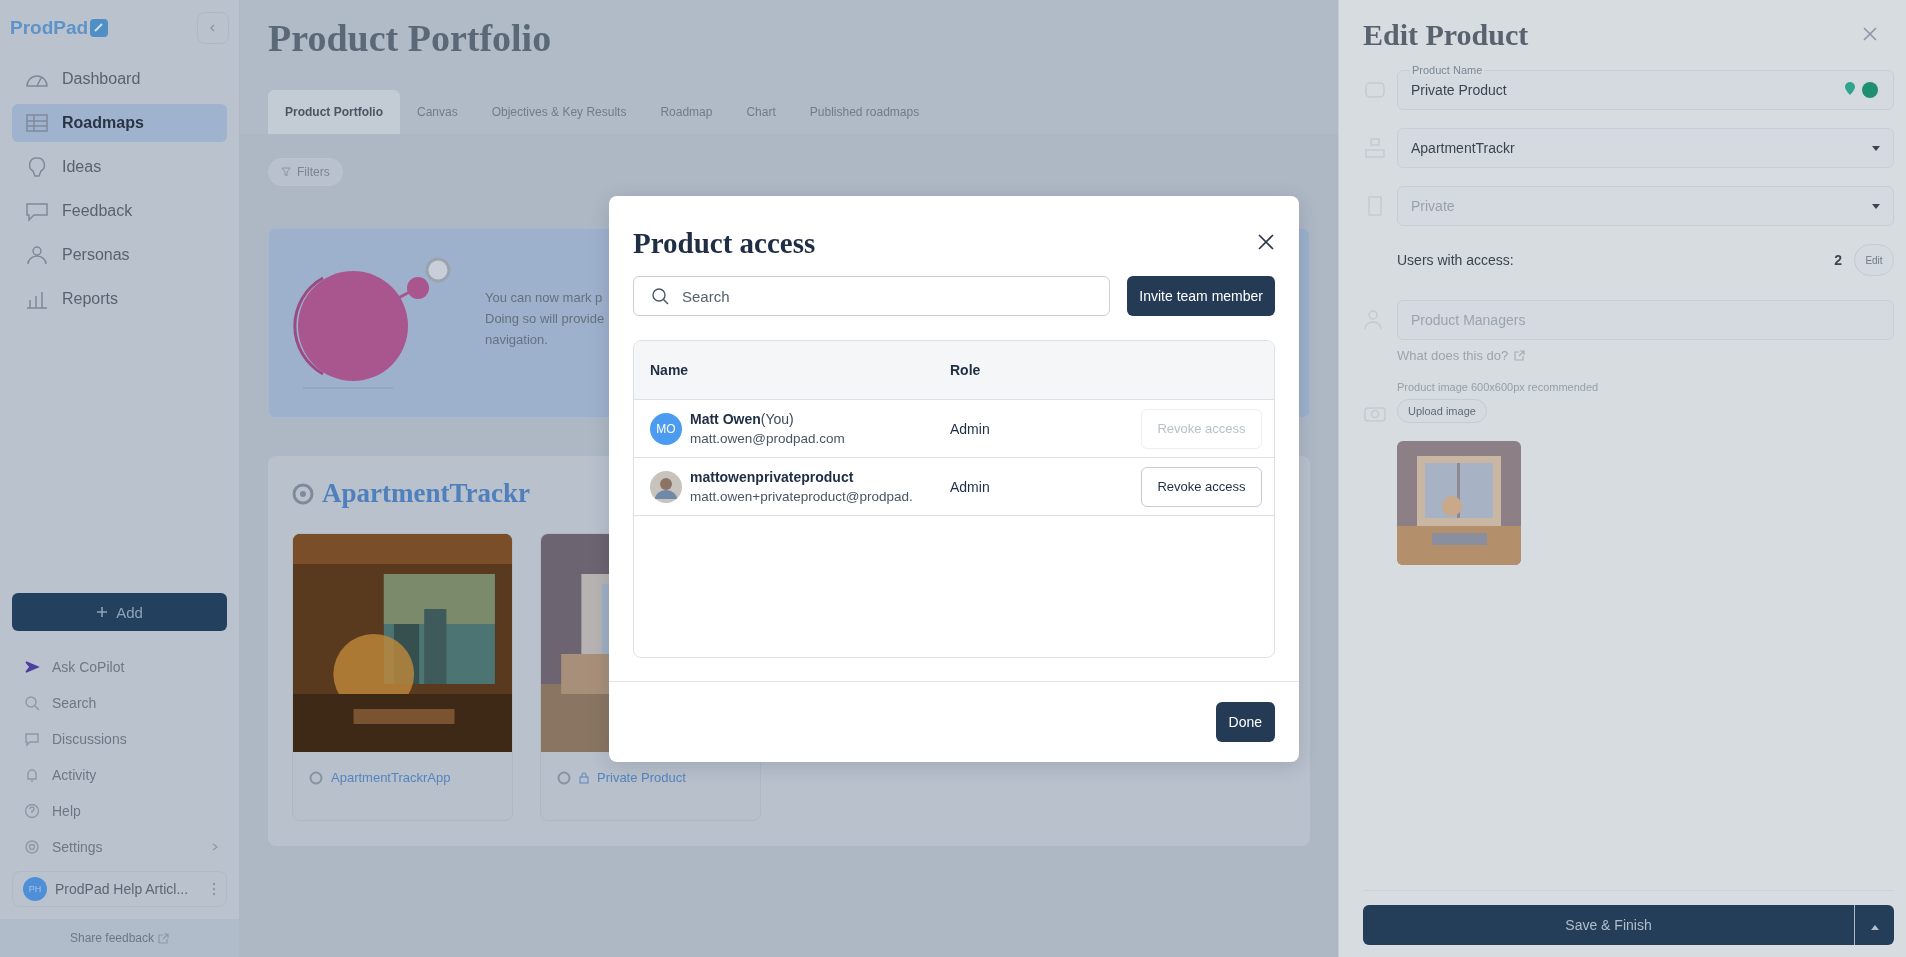 The width and height of the screenshot is (1906, 957). Describe the element at coordinates (305, 172) in the screenshot. I see `filters-button: Filters` at that location.